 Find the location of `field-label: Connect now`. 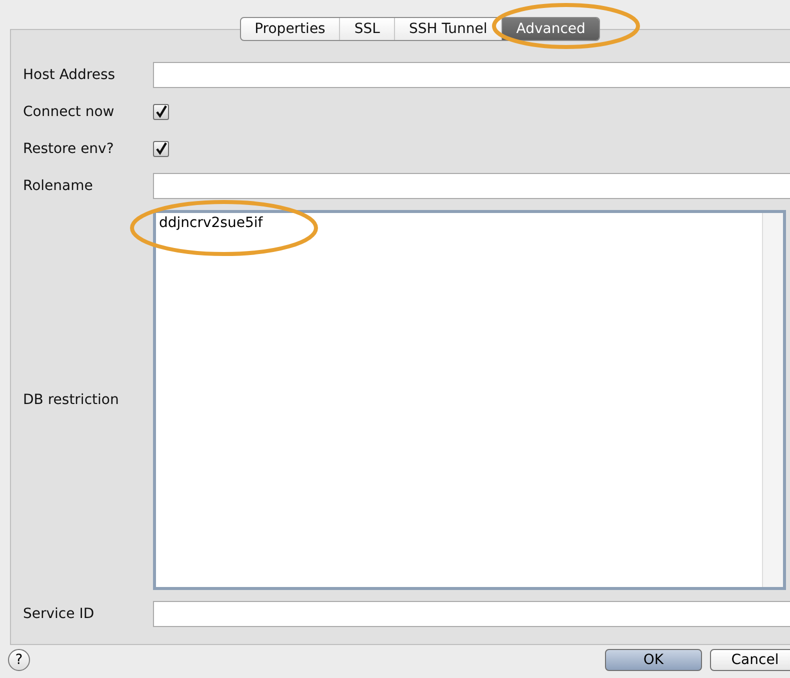

field-label: Connect now is located at coordinates (69, 112).